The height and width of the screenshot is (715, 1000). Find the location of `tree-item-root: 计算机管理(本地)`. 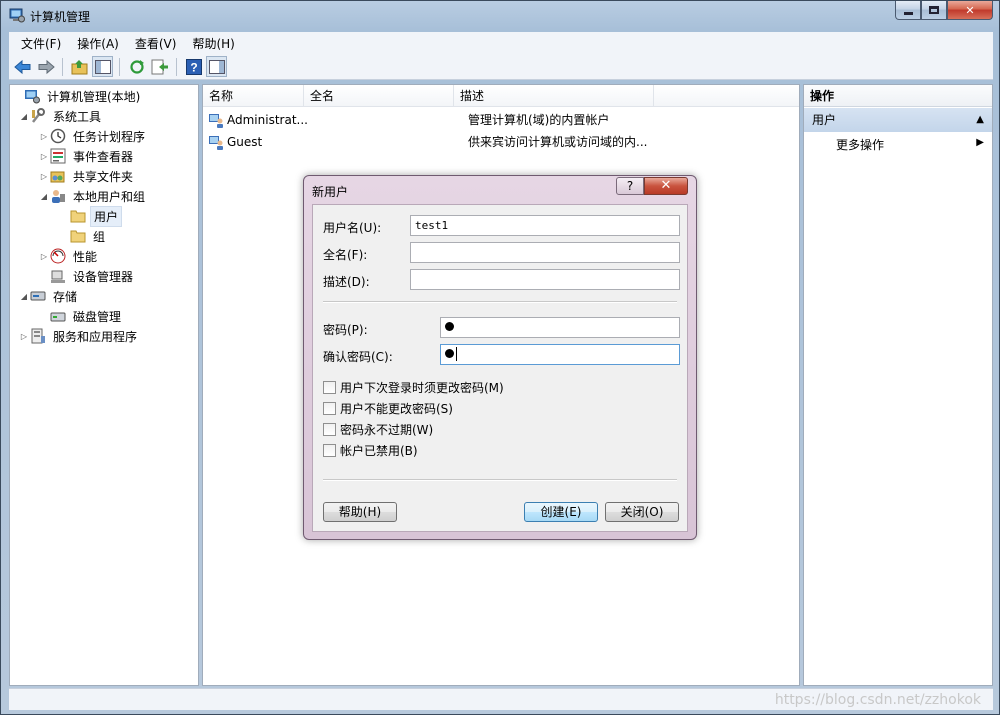

tree-item-root: 计算机管理(本地) is located at coordinates (77, 96).